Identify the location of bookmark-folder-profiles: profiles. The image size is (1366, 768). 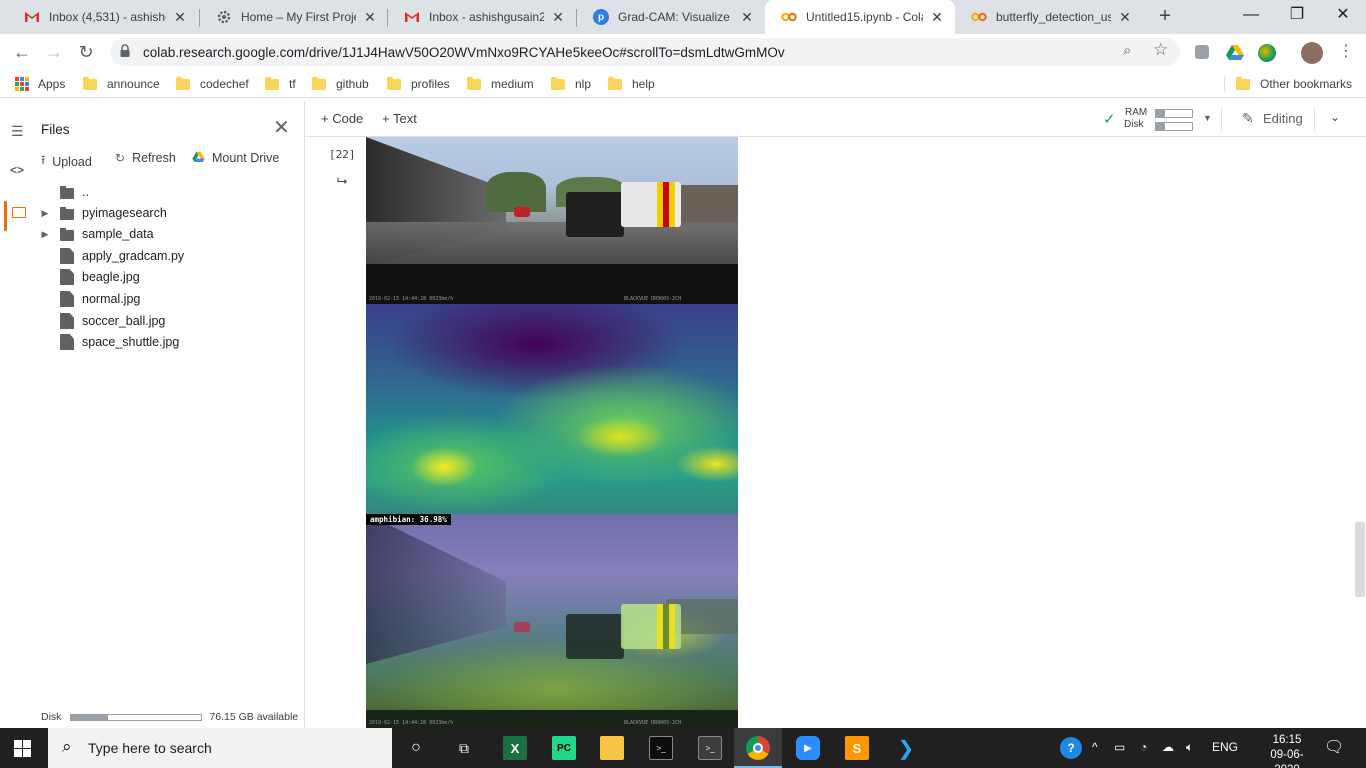
(418, 84).